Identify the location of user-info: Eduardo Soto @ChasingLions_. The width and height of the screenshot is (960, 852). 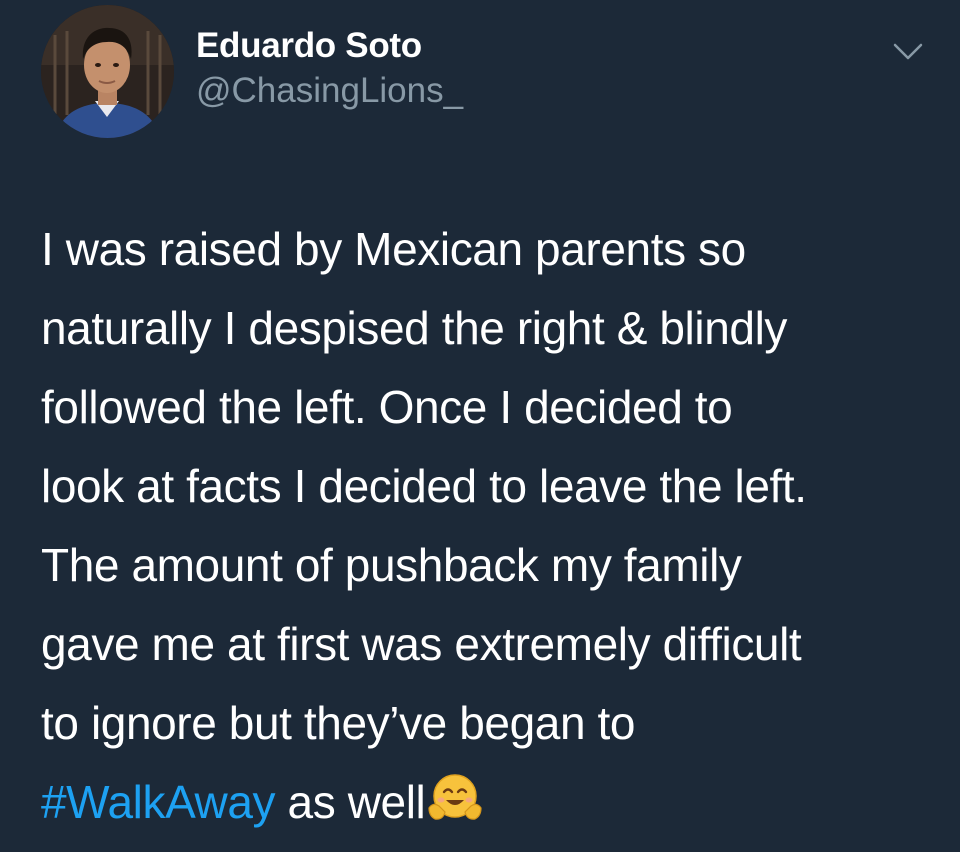
(329, 68).